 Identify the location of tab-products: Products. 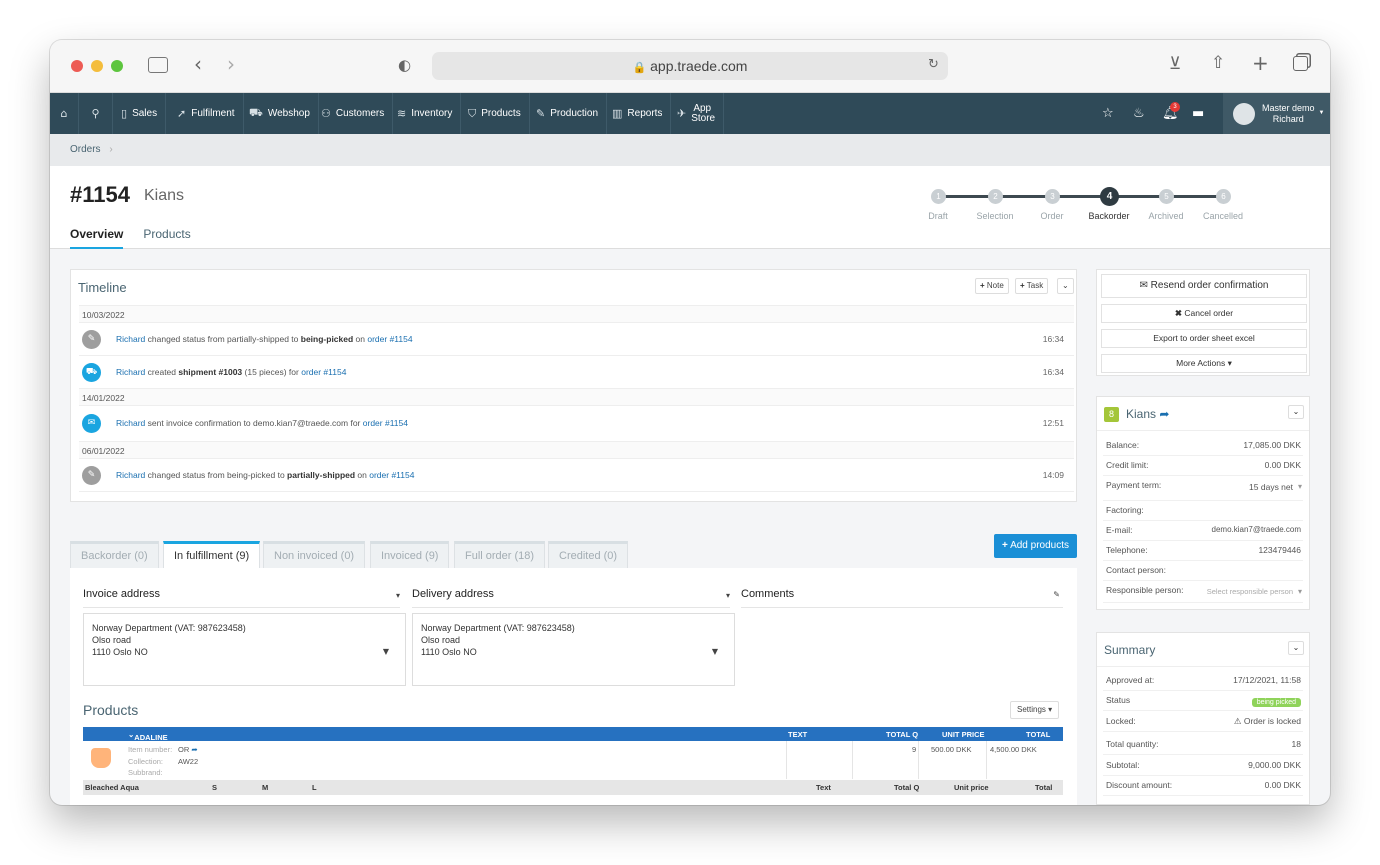
(166, 238).